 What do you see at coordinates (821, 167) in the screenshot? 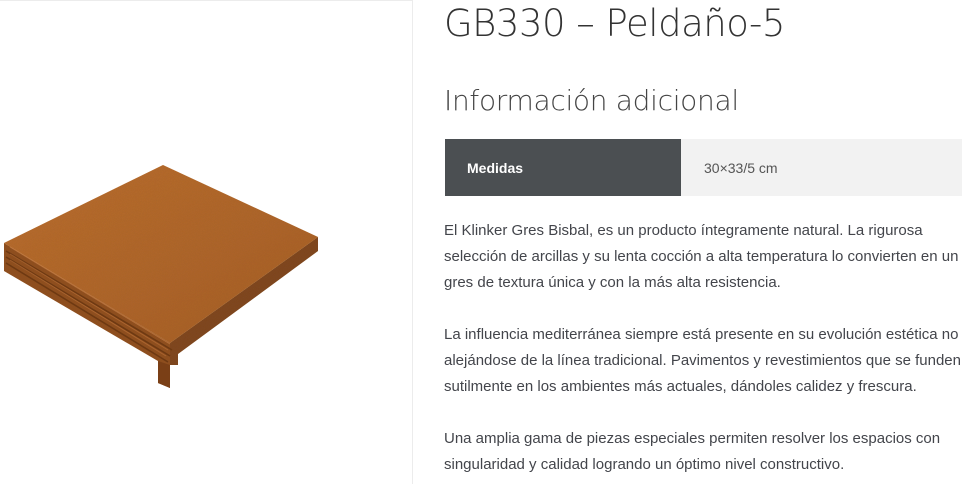
I see `attribute-value: 30×33/5 cm` at bounding box center [821, 167].